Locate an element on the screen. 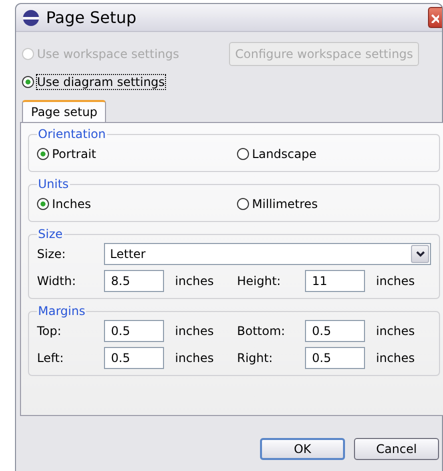 This screenshot has width=443, height=471. radio-label: Millimetres is located at coordinates (285, 204).